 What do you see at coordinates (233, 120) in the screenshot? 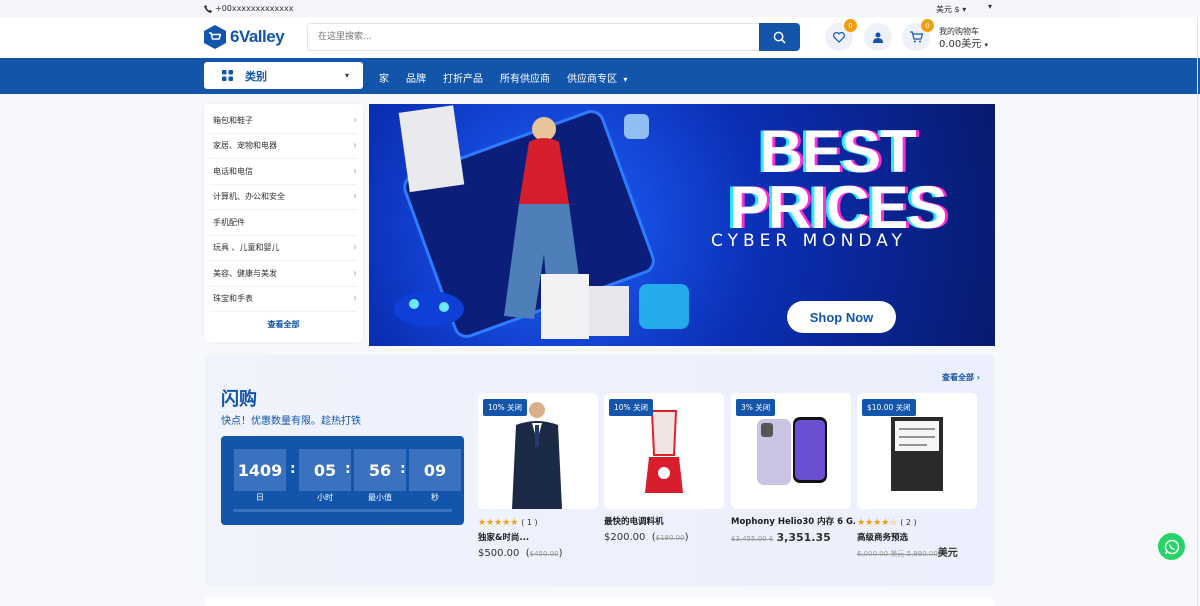
I see `category-label: 箱包和鞋子` at bounding box center [233, 120].